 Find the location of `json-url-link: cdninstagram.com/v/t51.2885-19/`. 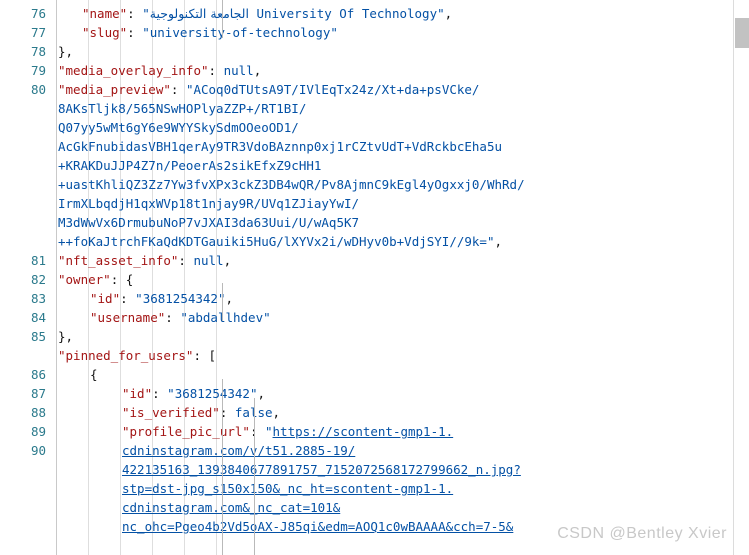

json-url-link: cdninstagram.com/v/t51.2885-19/ is located at coordinates (238, 450).